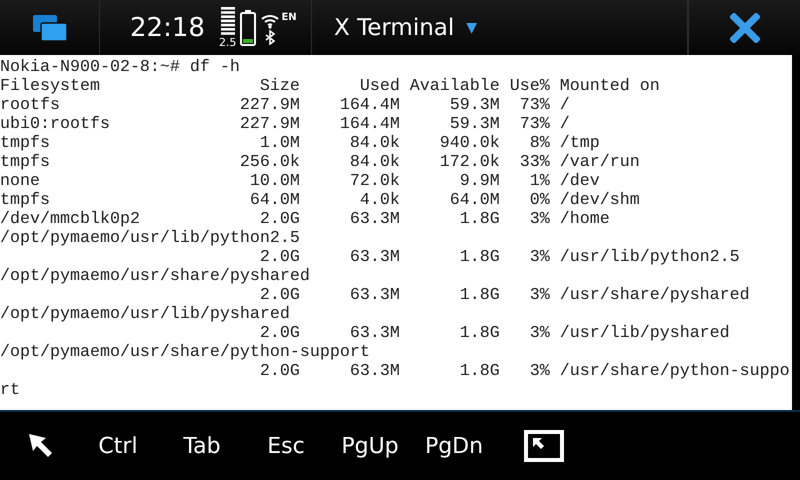  I want to click on key-button: PgUp, so click(370, 446).